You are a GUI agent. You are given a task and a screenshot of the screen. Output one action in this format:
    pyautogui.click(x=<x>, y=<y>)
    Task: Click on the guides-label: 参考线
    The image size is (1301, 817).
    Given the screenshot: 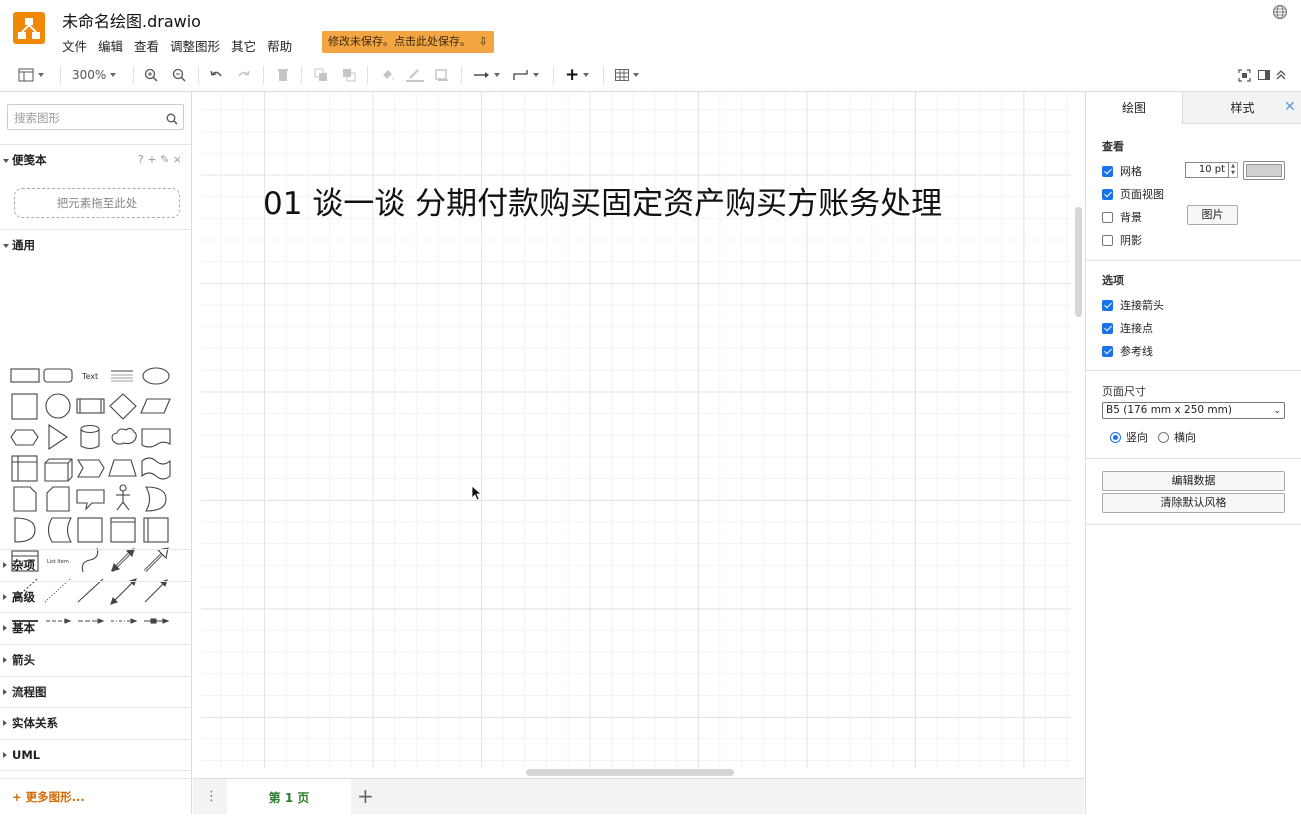 What is the action you would take?
    pyautogui.click(x=1136, y=351)
    